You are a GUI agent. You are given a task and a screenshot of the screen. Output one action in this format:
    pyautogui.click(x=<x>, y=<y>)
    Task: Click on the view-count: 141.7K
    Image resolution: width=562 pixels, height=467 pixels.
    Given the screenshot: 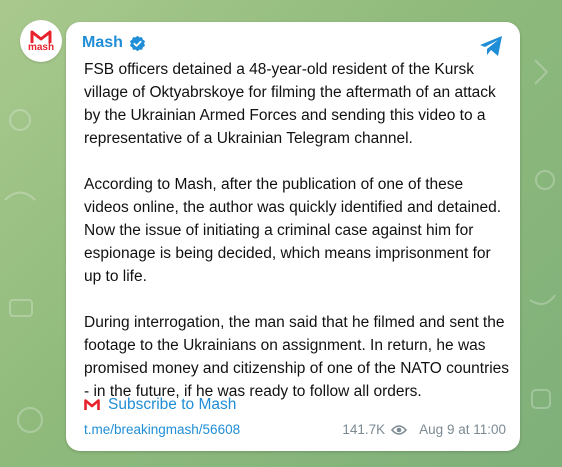 What is the action you would take?
    pyautogui.click(x=364, y=429)
    